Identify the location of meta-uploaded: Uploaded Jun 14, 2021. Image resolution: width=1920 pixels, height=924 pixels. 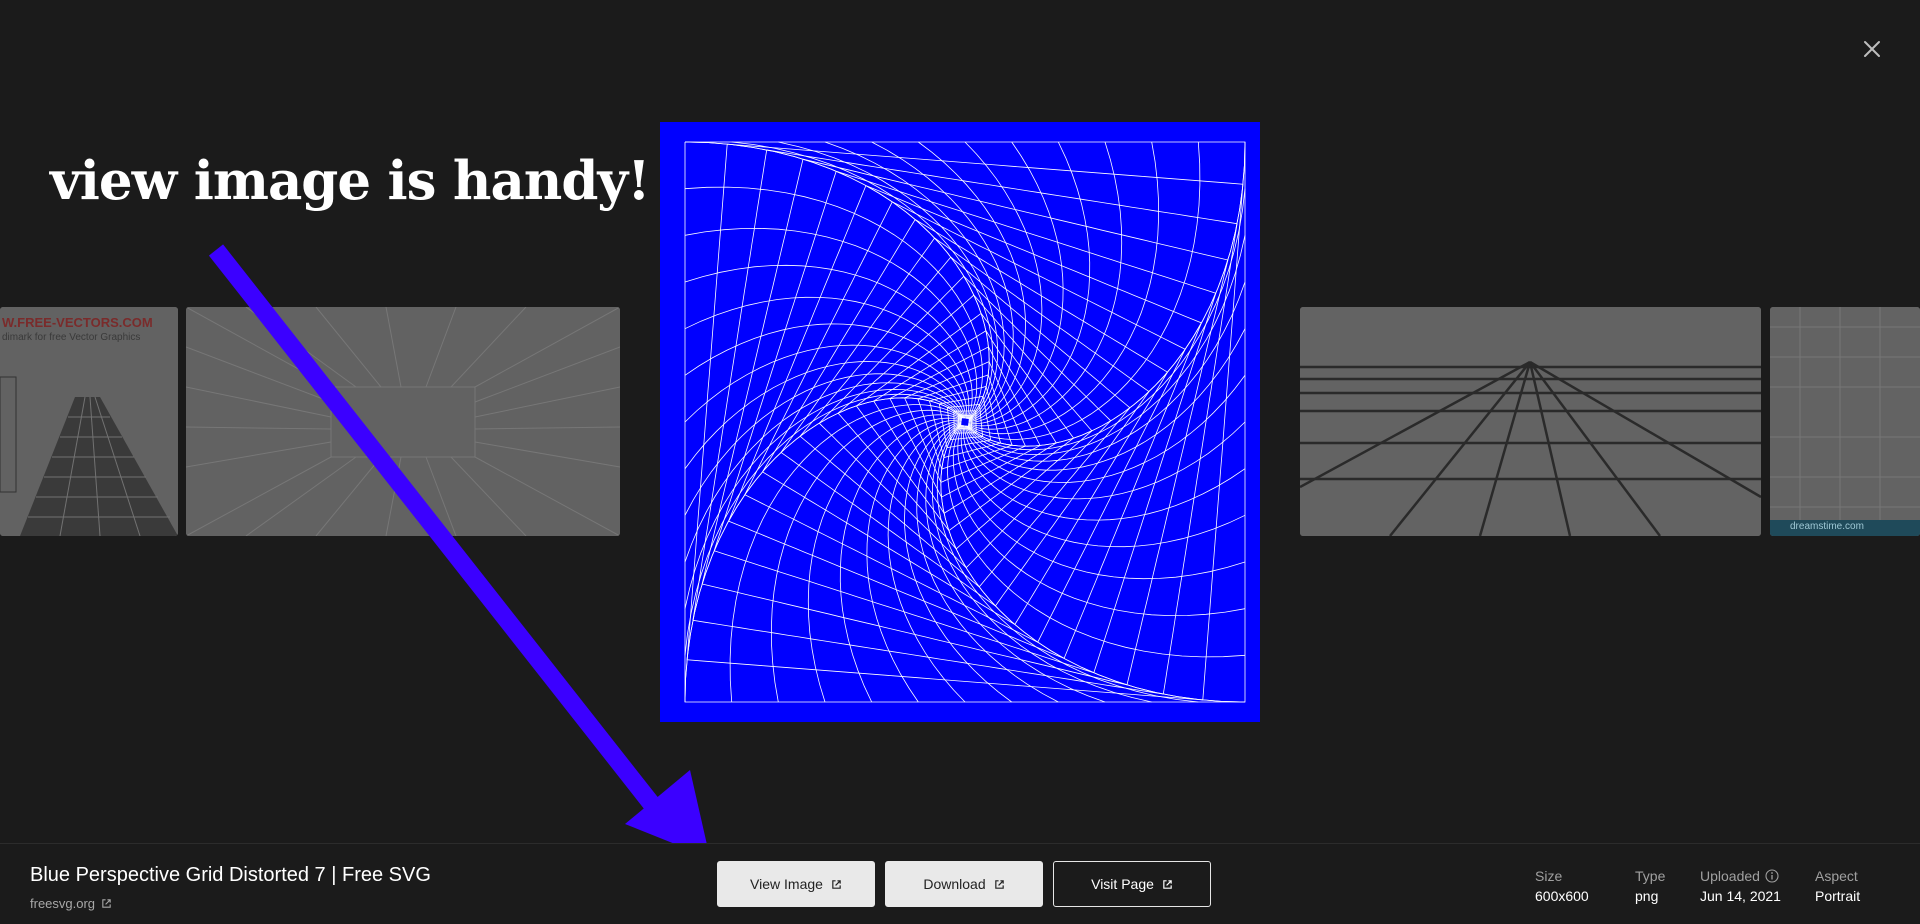
(1740, 886).